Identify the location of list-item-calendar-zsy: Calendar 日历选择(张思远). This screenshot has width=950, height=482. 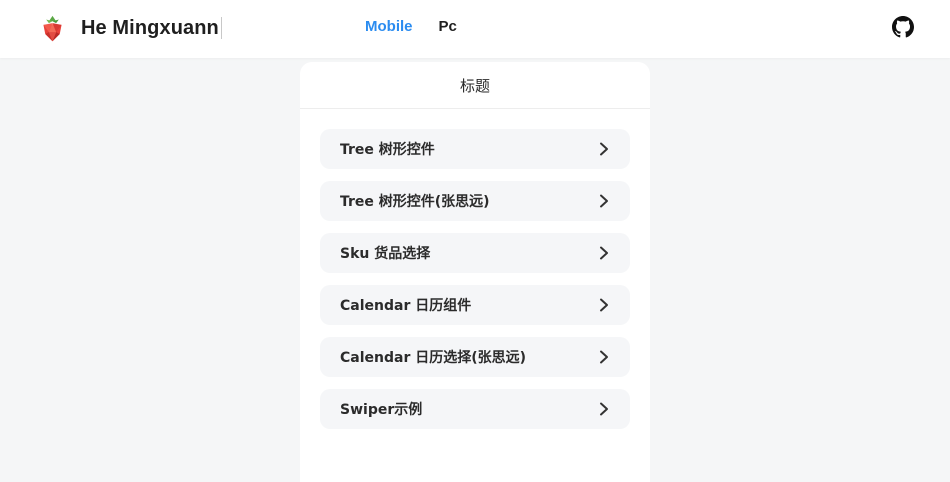
(475, 357).